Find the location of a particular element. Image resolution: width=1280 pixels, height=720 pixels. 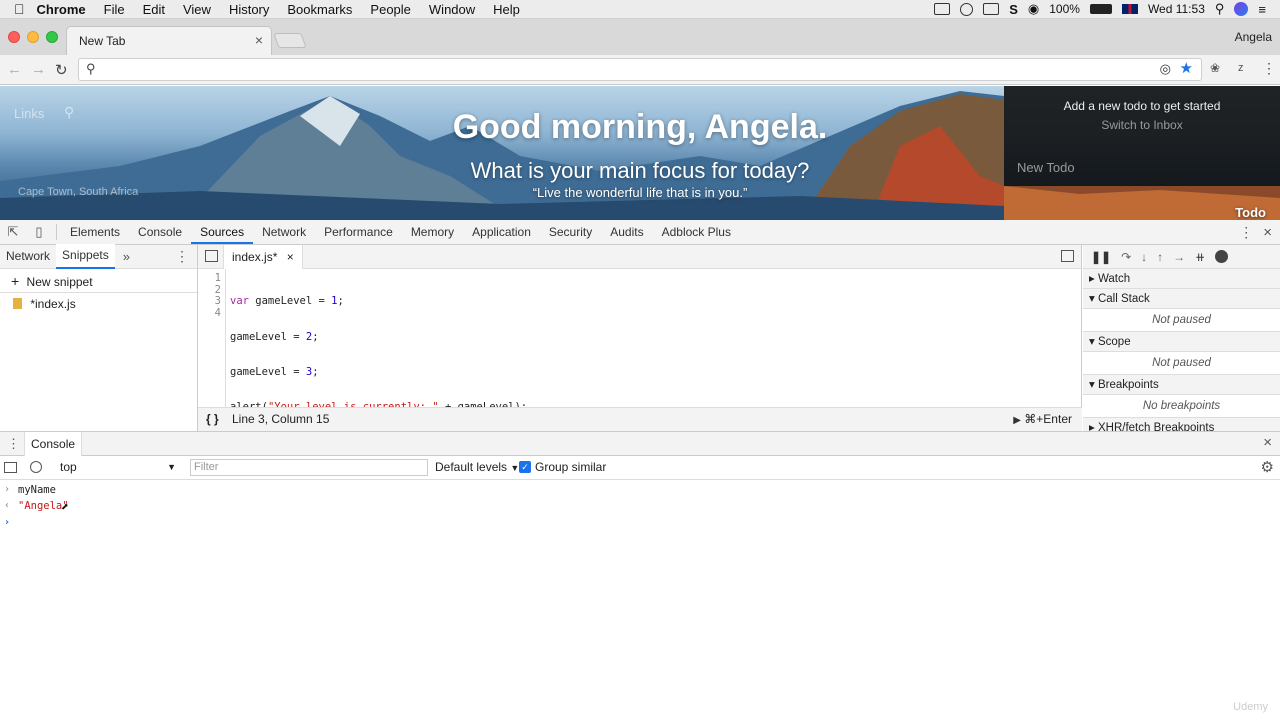

new-todo-input: New Todo is located at coordinates (1046, 167).